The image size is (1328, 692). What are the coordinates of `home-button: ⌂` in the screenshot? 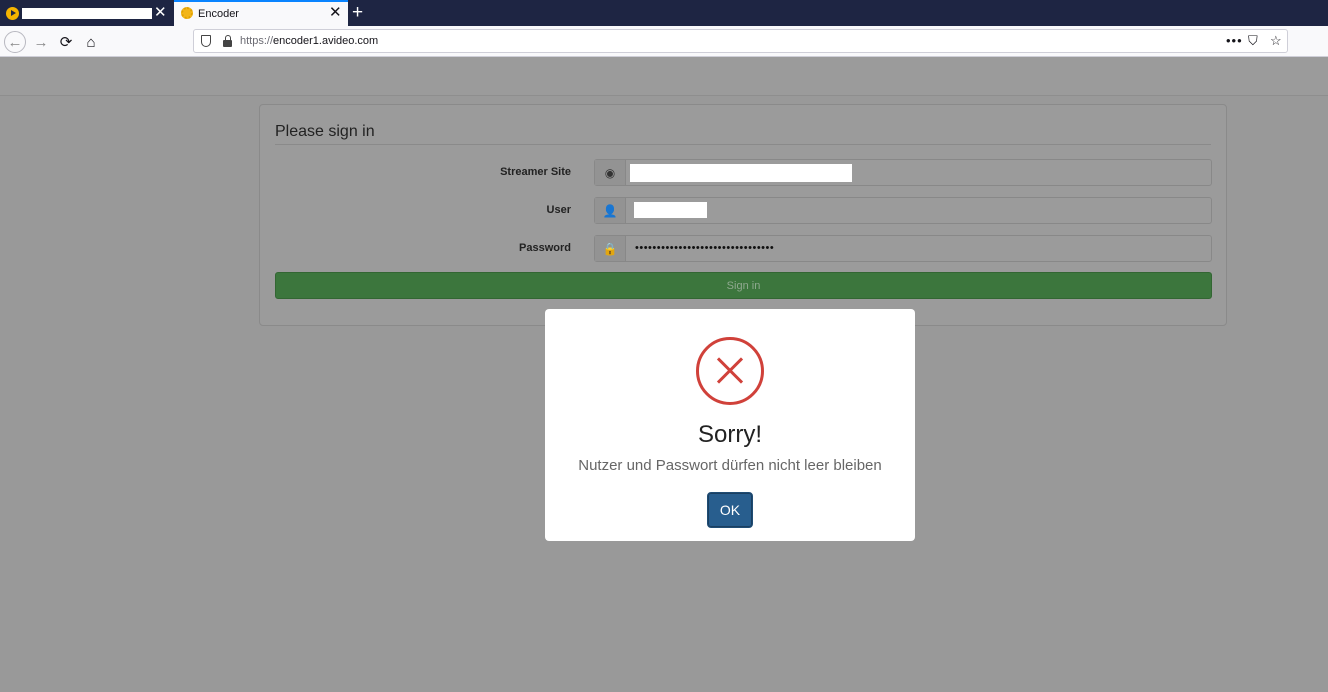 It's located at (91, 42).